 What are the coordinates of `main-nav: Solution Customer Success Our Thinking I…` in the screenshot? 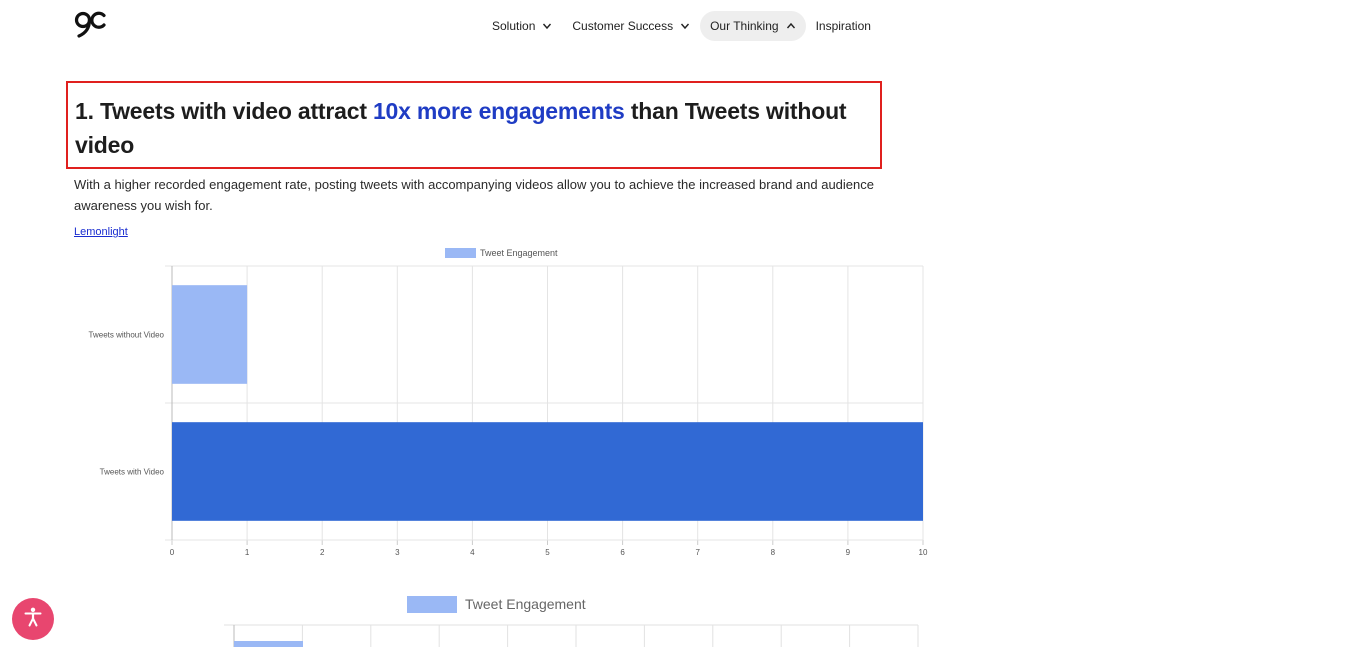 It's located at (681, 26).